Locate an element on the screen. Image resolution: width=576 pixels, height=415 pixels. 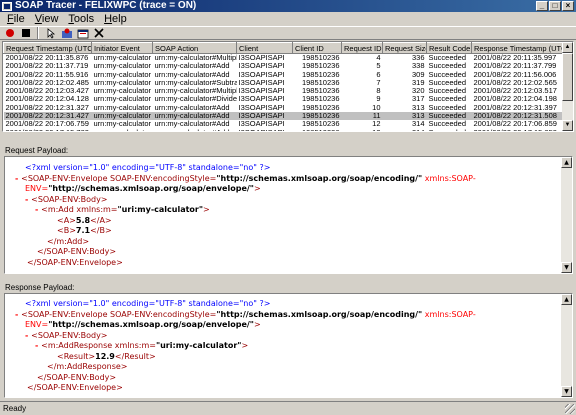
table-cell: 2001/08/22 20:11:37.799 is located at coordinates (515, 66).